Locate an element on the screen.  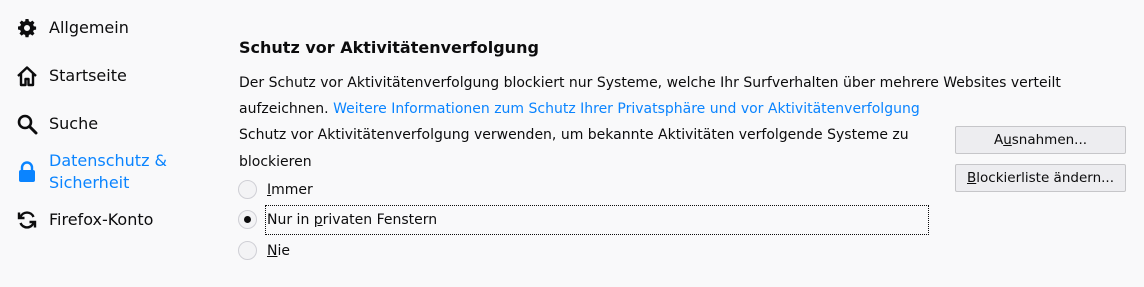
sidebar-item-label: Startseite is located at coordinates (88, 75).